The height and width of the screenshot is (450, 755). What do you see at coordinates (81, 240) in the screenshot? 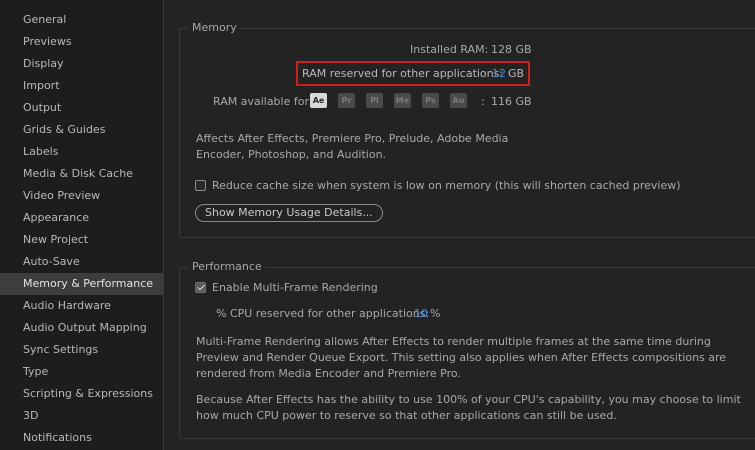
I see `sidebar-item-new-project: New Project` at bounding box center [81, 240].